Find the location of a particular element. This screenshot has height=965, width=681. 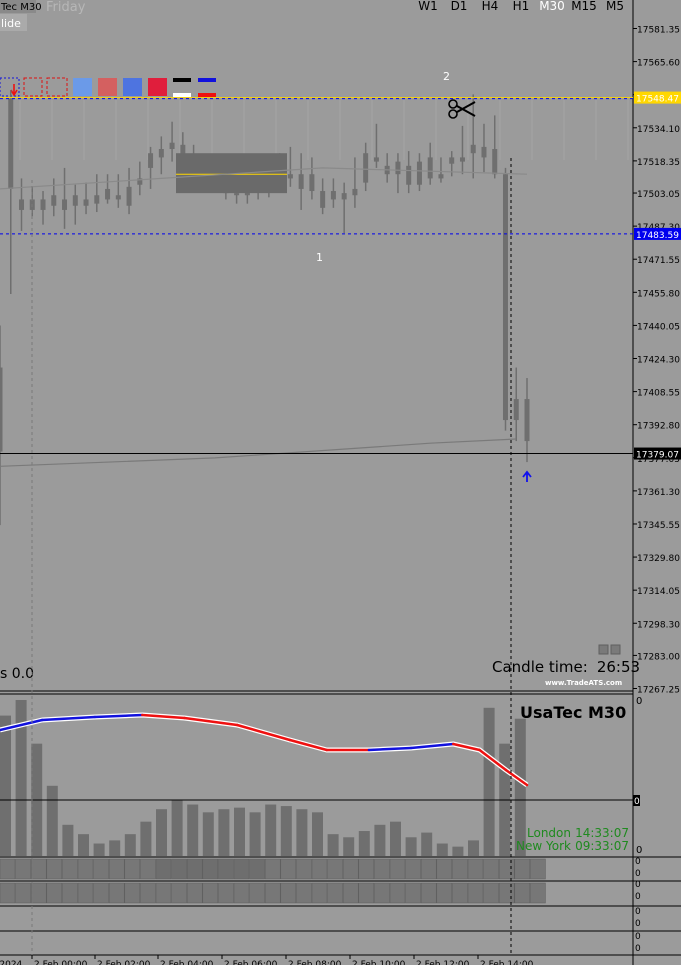

y-tick-label: 17455.80 is located at coordinates (658, 294).